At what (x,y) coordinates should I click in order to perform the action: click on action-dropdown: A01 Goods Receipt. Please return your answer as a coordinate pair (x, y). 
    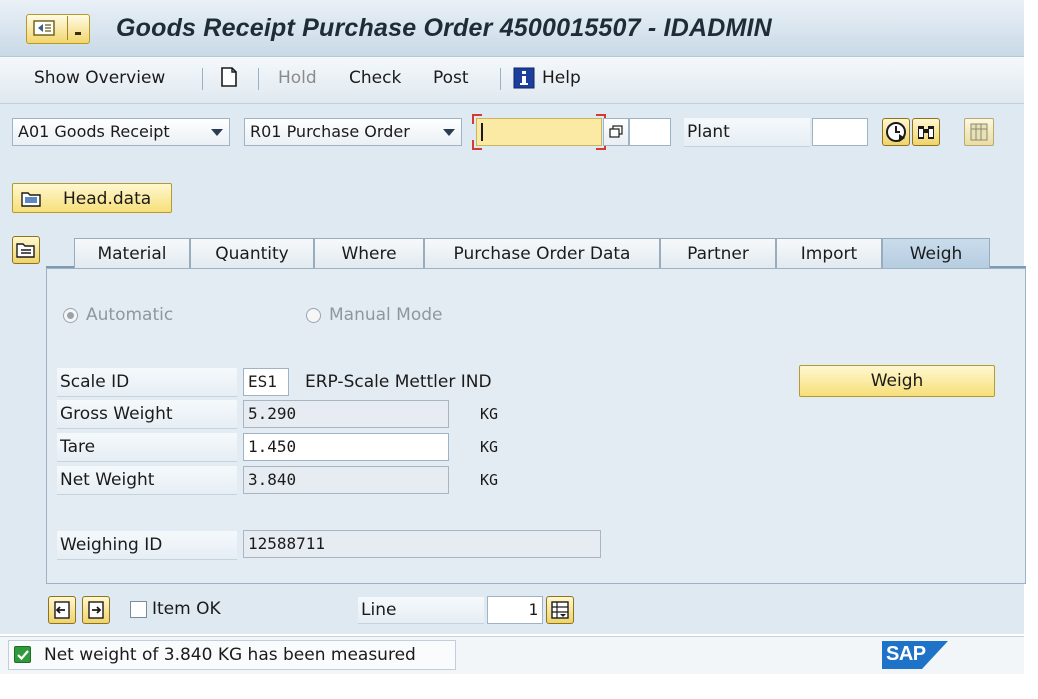
    Looking at the image, I should click on (121, 132).